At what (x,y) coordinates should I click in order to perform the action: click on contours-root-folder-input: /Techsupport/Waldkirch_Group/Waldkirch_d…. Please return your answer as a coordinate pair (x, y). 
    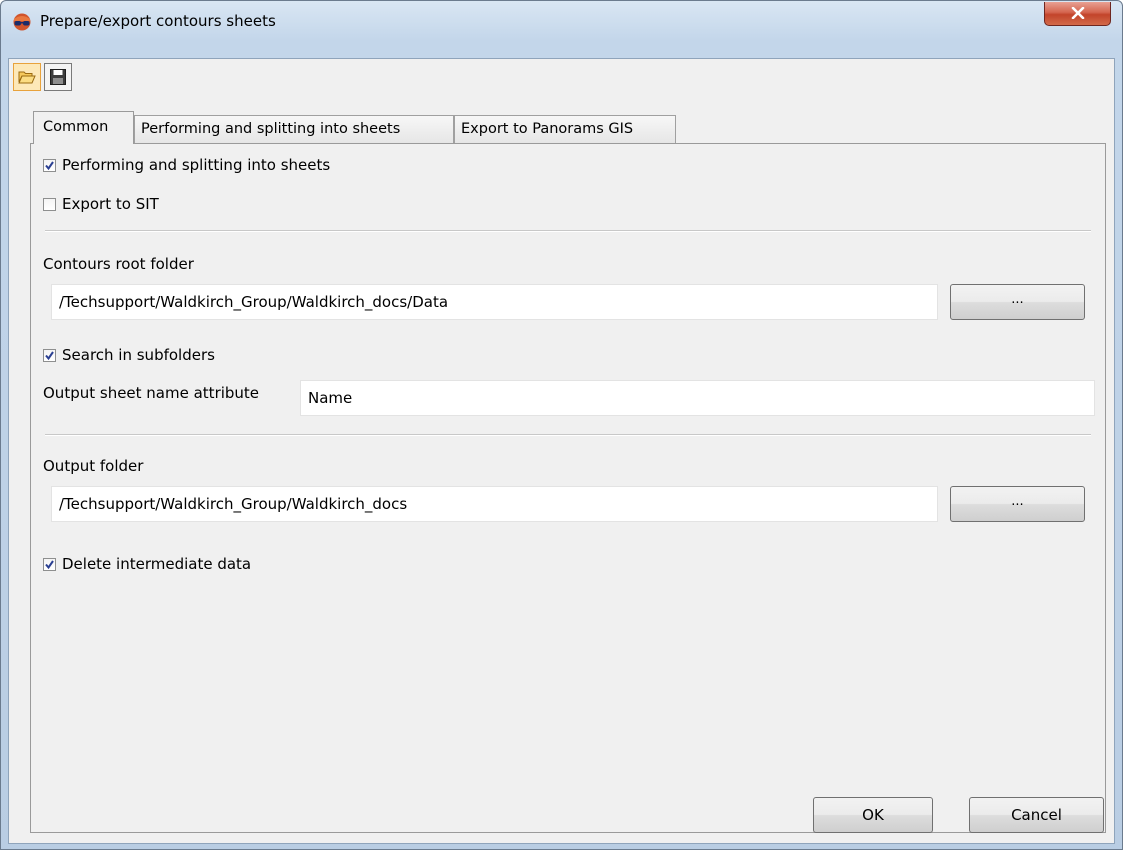
    Looking at the image, I should click on (494, 302).